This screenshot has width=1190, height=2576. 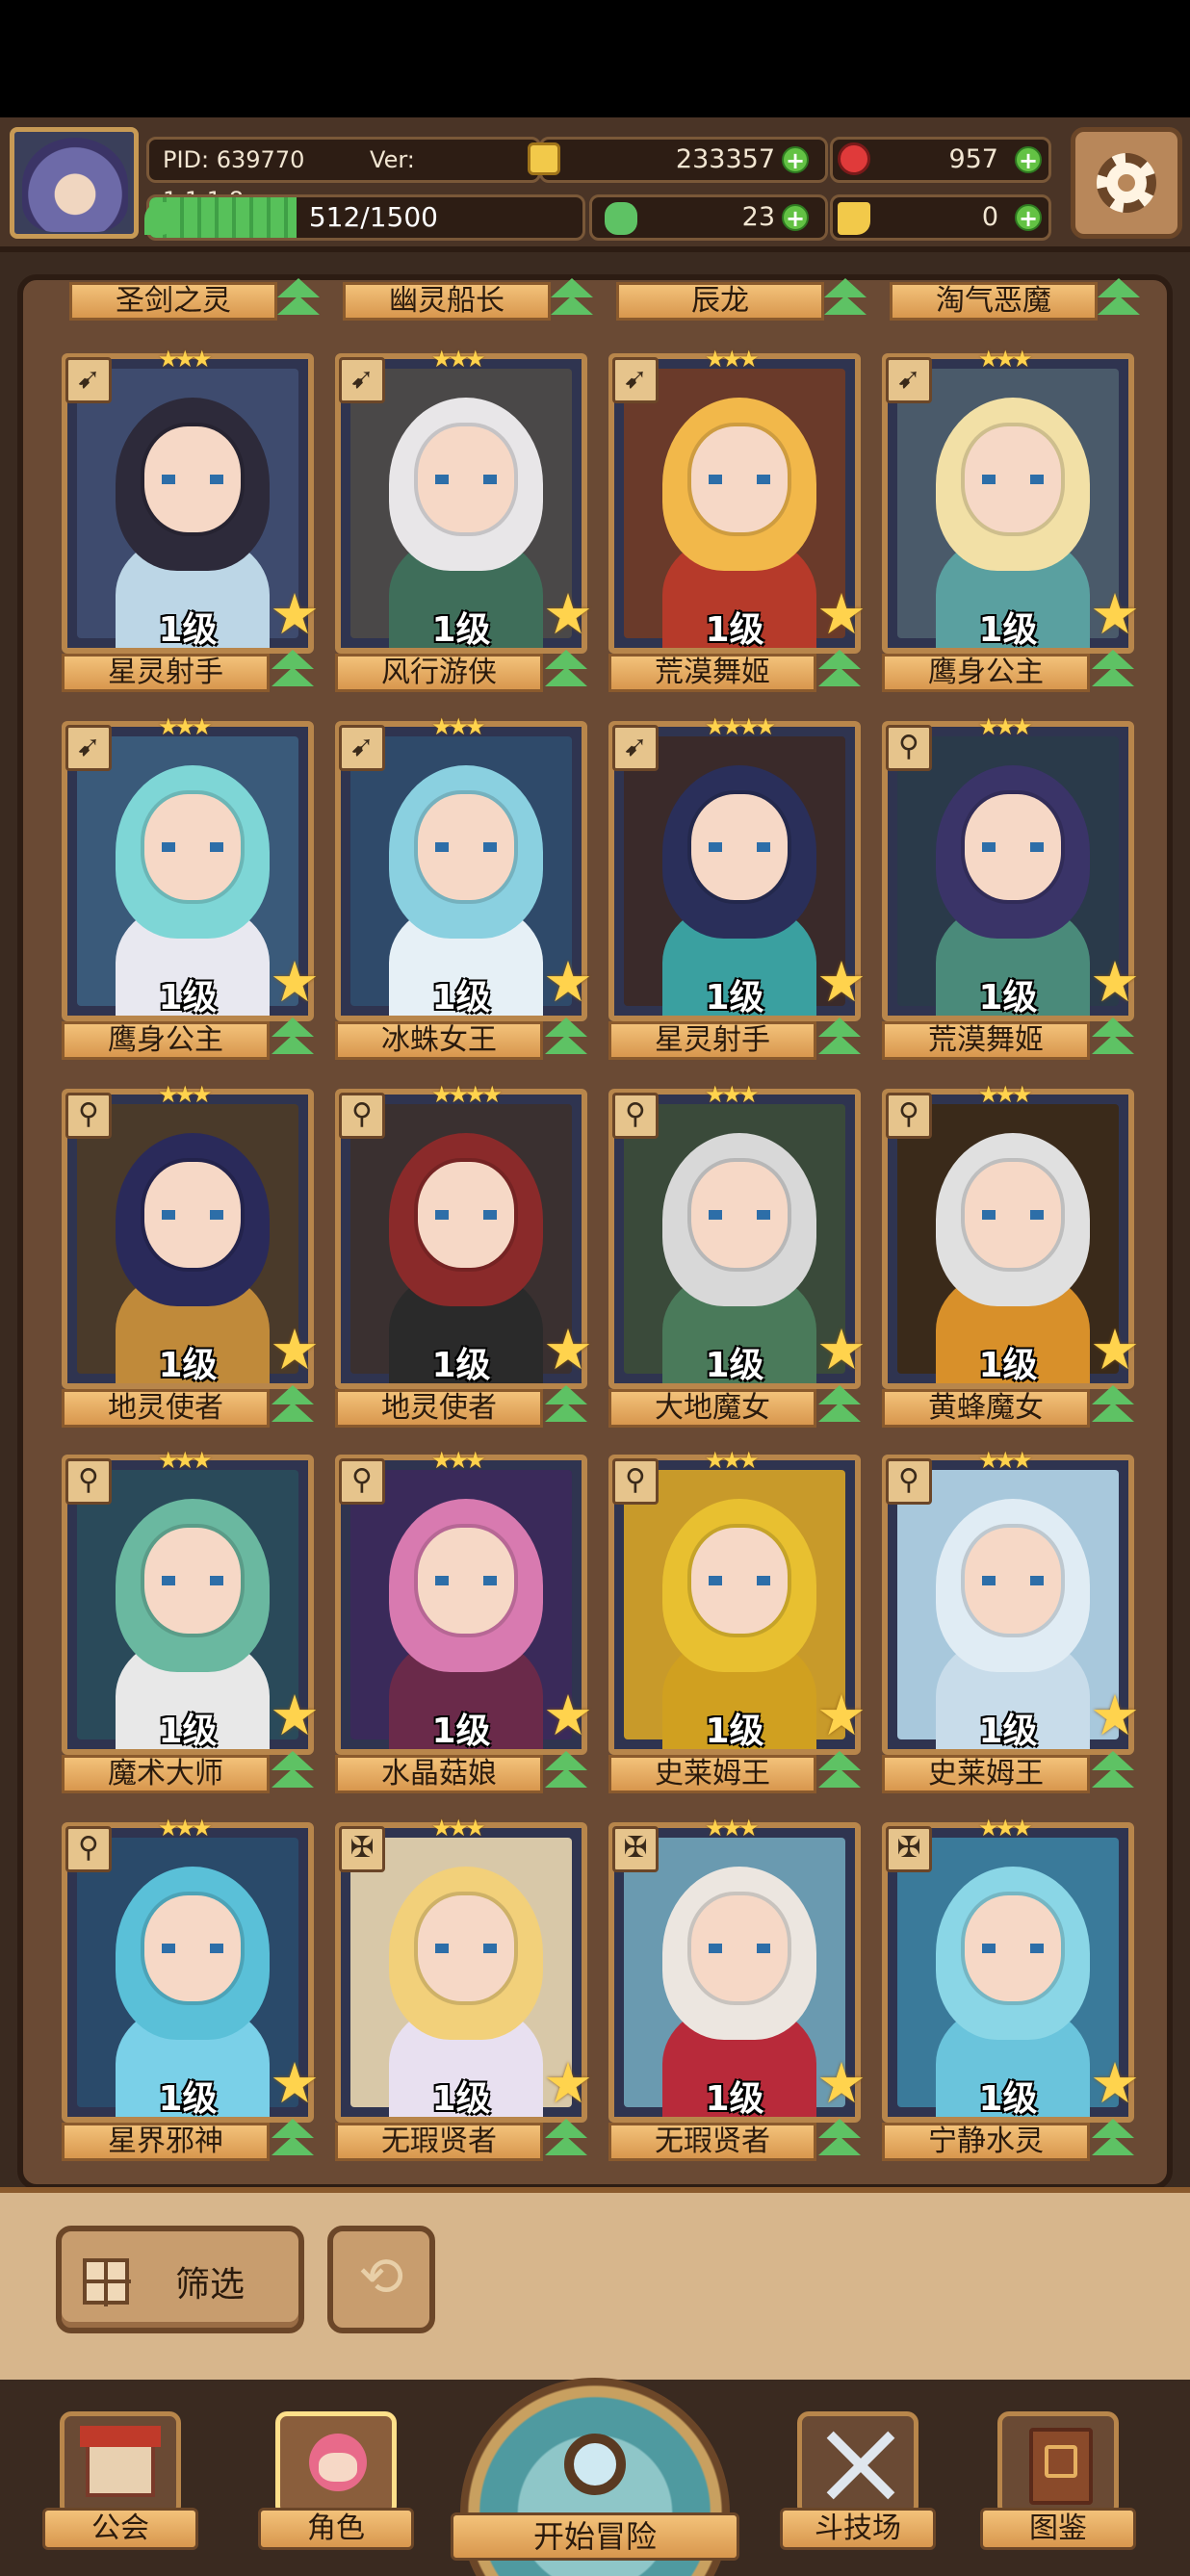 What do you see at coordinates (75, 183) in the screenshot?
I see `player-avatar` at bounding box center [75, 183].